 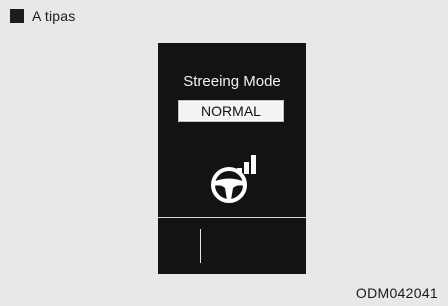 I want to click on steering-wheel-level-icon, so click(x=233, y=179).